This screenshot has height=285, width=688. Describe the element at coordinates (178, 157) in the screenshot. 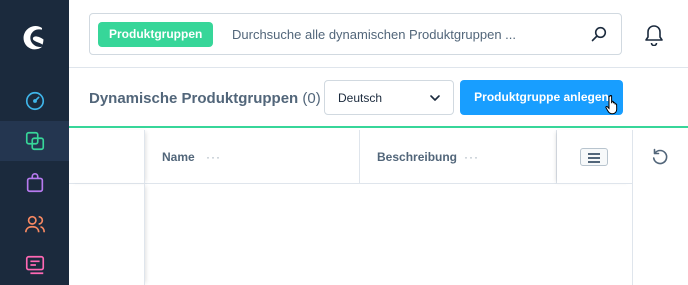

I see `column-label: Name` at that location.